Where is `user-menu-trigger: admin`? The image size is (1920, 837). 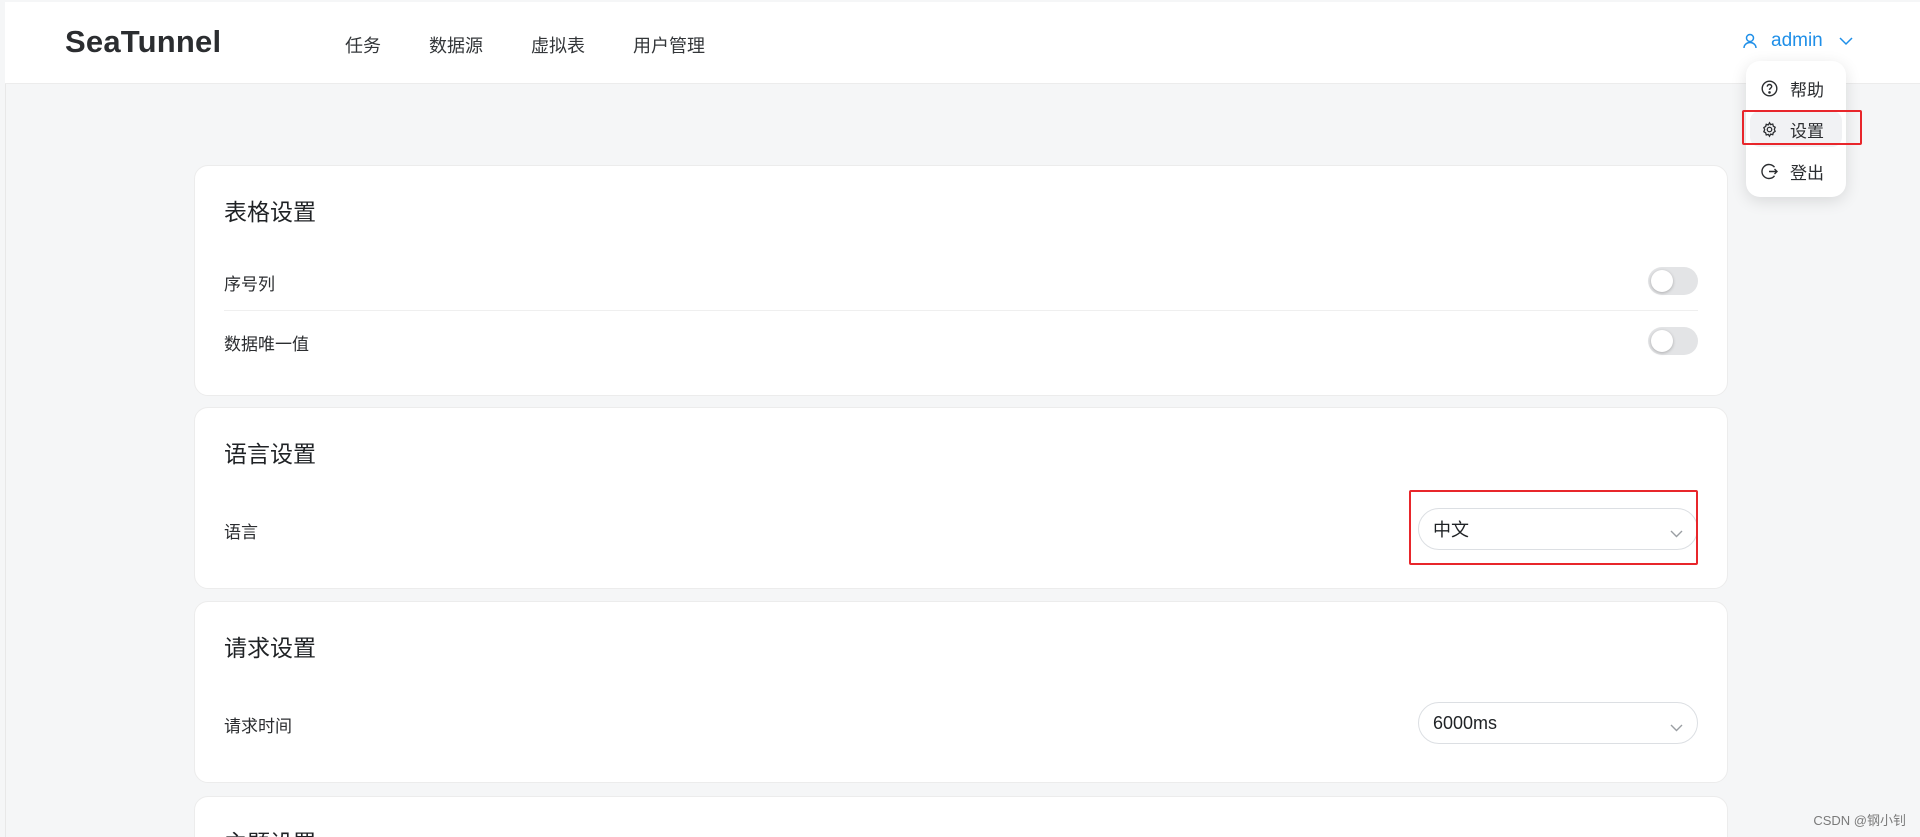 user-menu-trigger: admin is located at coordinates (1798, 41).